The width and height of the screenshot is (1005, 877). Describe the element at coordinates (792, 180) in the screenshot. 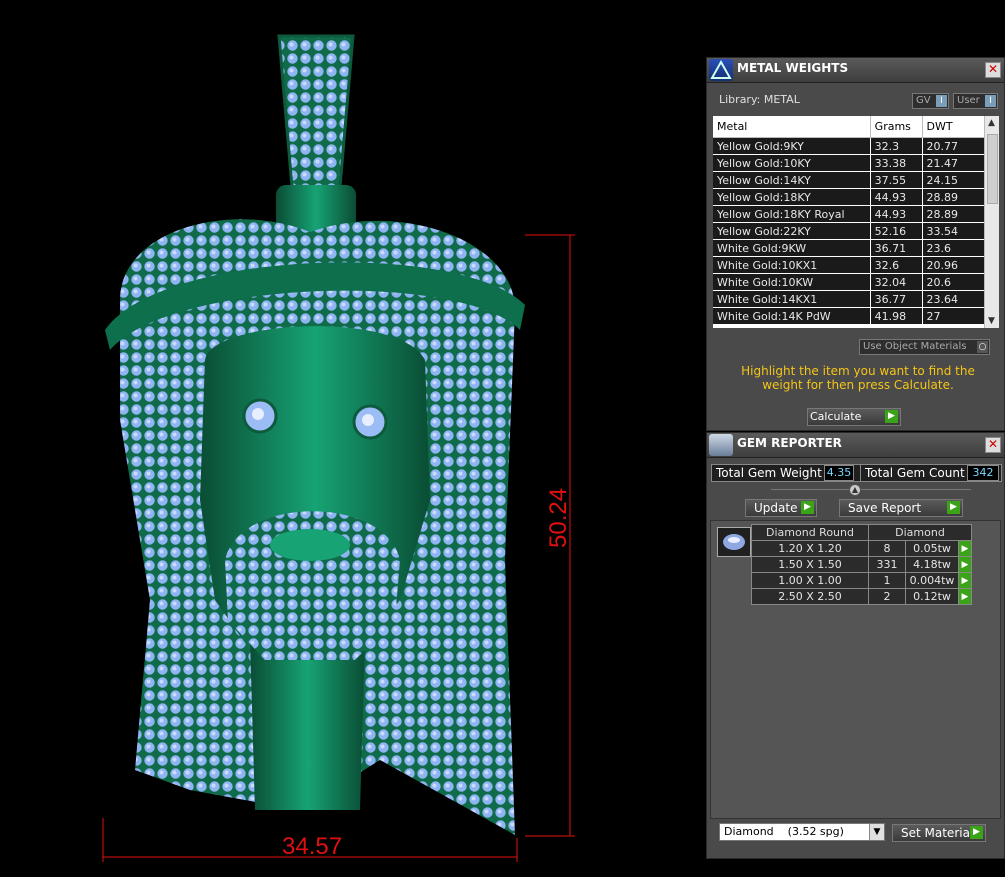

I see `metal-name: Yellow Gold:14KY` at that location.